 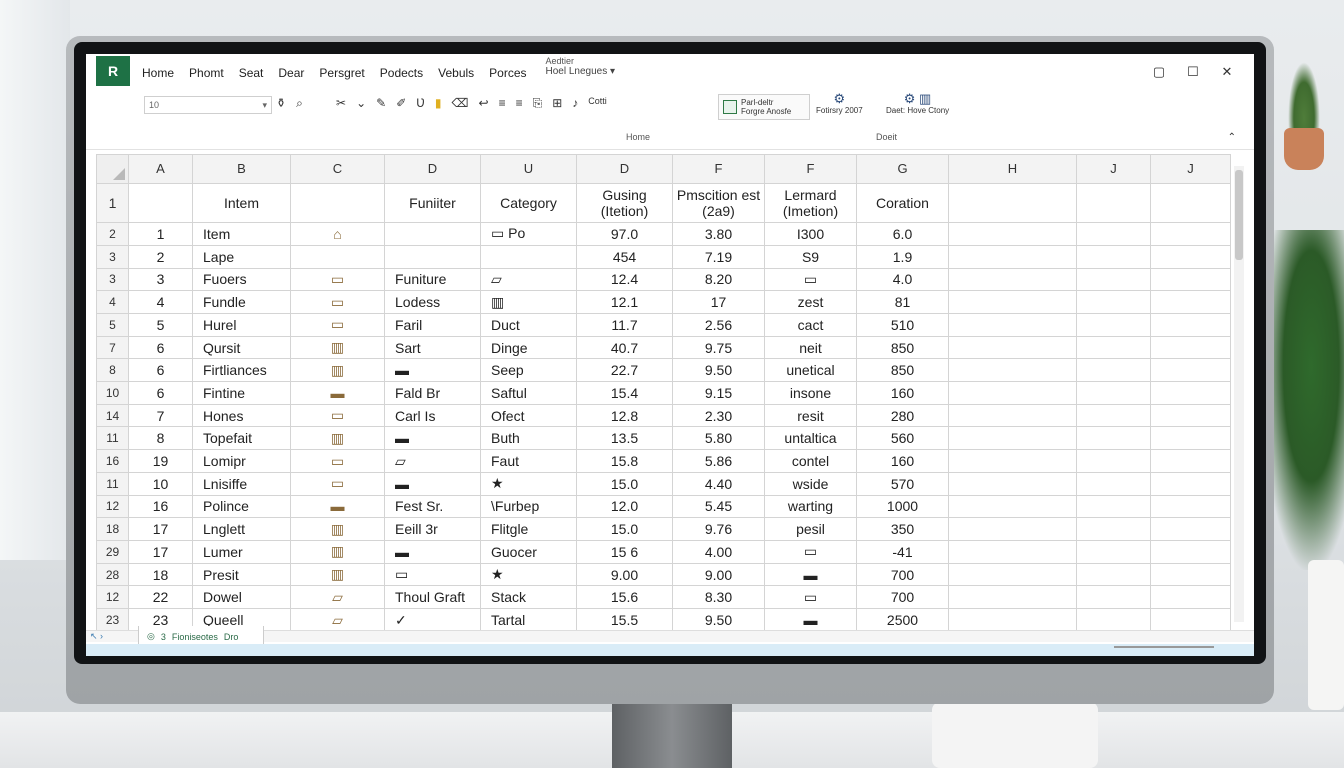 I want to click on cell-d: Thoul Graft, so click(x=432, y=597).